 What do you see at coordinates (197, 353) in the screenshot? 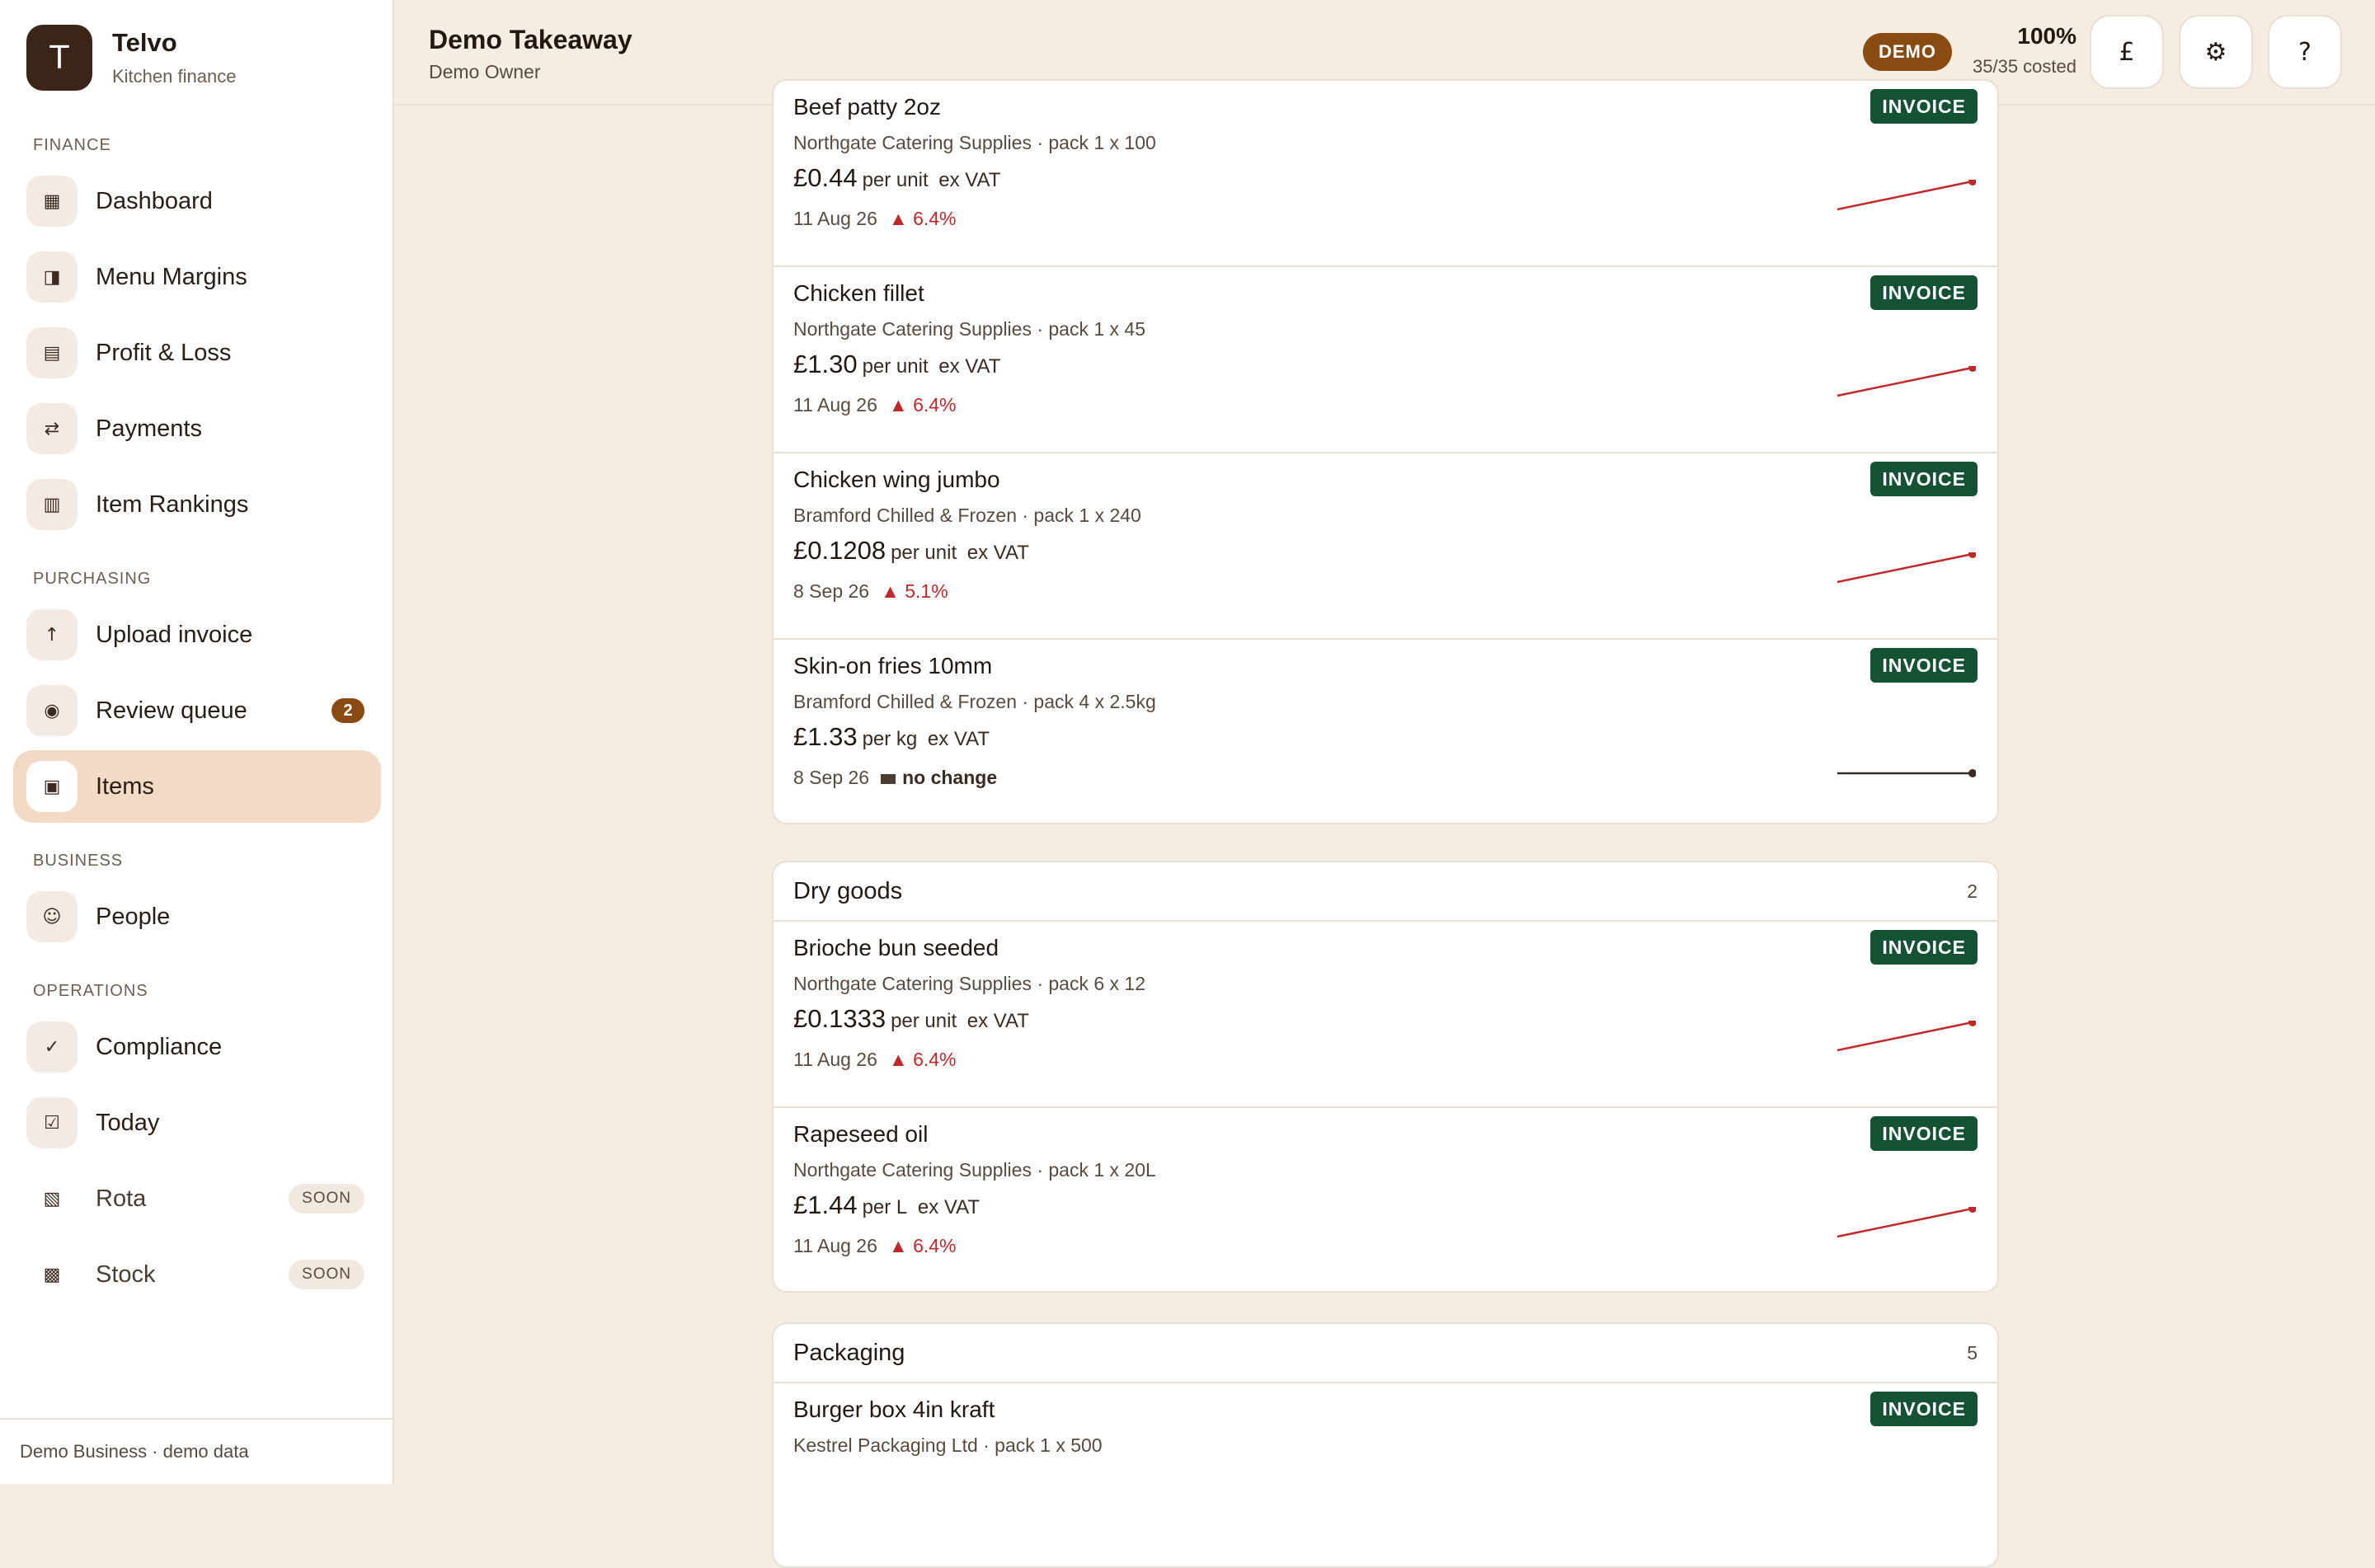
I see `sidebar-item-profit-loss: ▤ Profit & Loss` at bounding box center [197, 353].